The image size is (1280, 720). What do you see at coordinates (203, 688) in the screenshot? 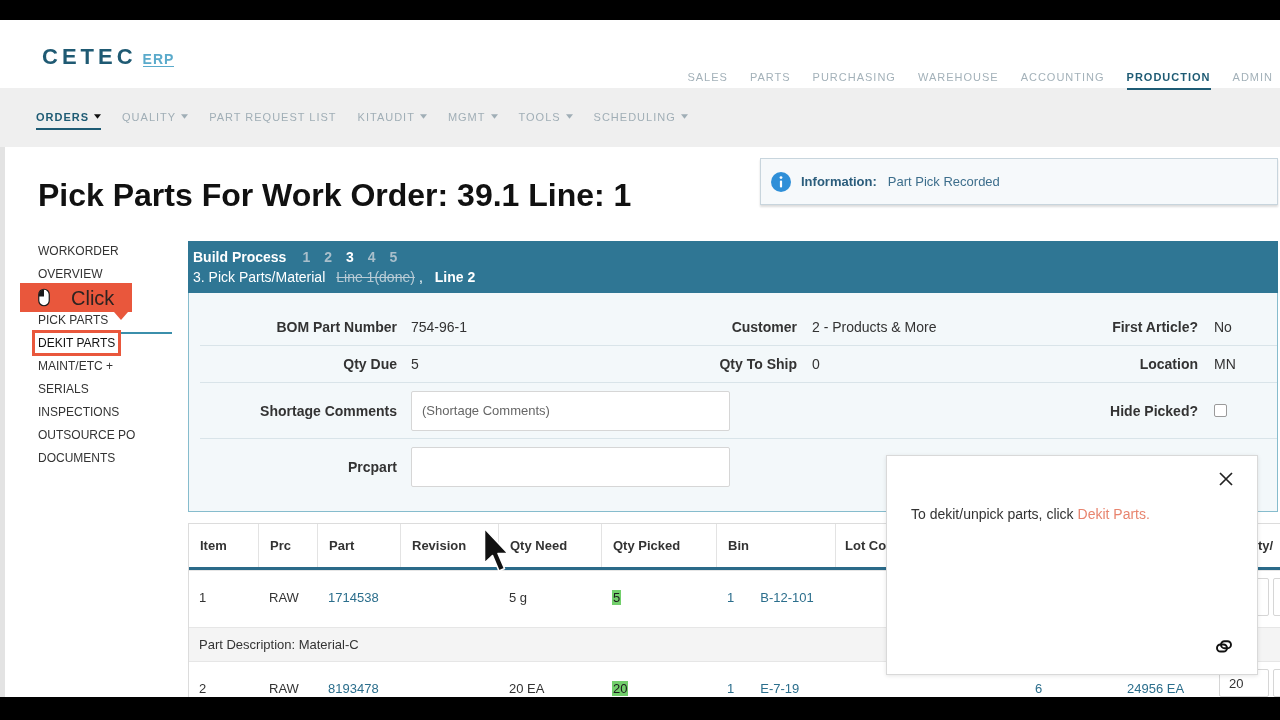
I see `table-cell-text: 2` at bounding box center [203, 688].